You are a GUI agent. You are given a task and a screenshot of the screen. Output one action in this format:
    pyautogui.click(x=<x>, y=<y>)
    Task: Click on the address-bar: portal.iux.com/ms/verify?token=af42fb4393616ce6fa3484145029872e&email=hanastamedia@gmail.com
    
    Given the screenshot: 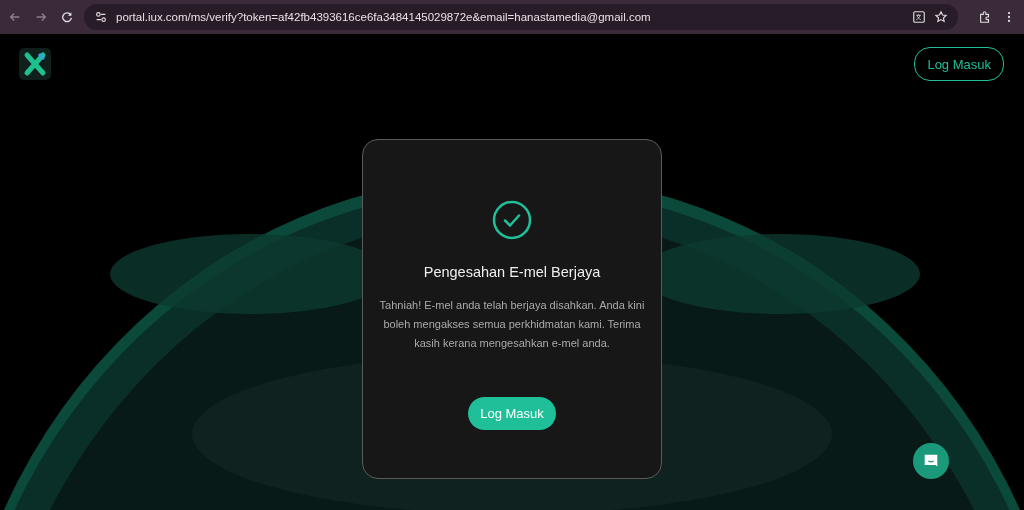 What is the action you would take?
    pyautogui.click(x=521, y=17)
    